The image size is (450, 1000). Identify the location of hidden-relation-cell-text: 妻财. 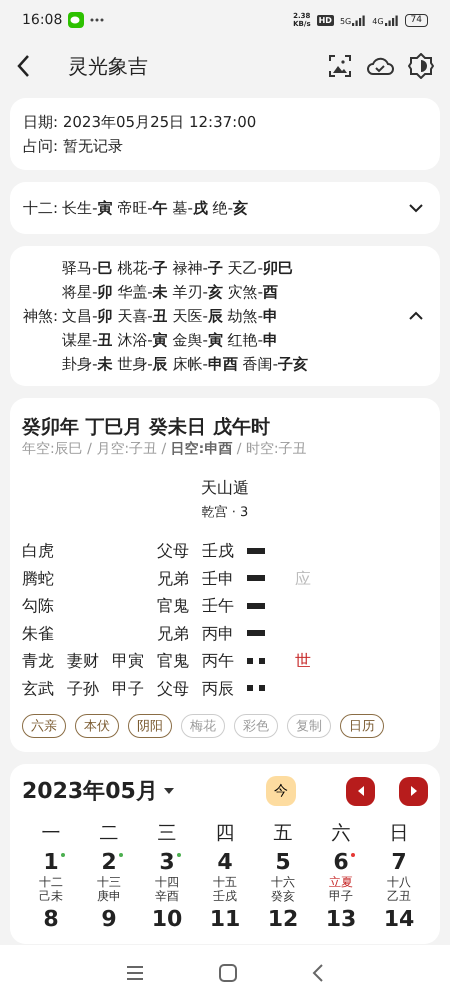
(83, 661).